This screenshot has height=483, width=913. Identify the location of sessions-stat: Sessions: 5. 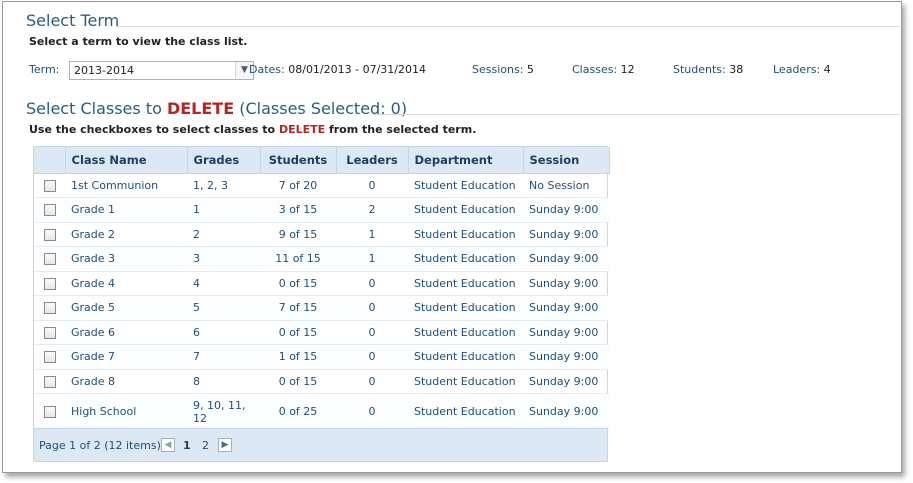
(503, 69).